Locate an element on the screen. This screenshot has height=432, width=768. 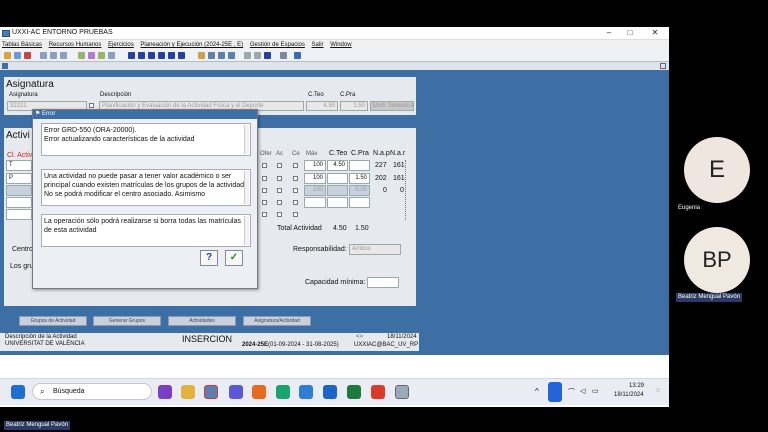
error-message-scrollbar is located at coordinates (246, 139).